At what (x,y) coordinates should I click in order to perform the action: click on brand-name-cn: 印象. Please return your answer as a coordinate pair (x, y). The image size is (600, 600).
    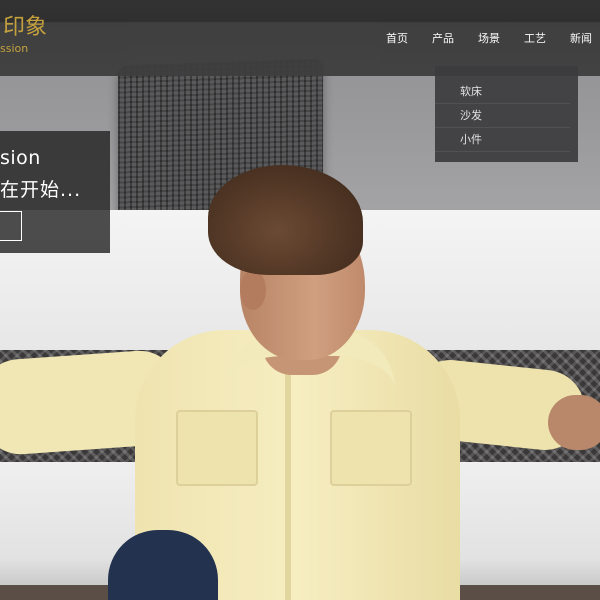
    Looking at the image, I should click on (25, 27).